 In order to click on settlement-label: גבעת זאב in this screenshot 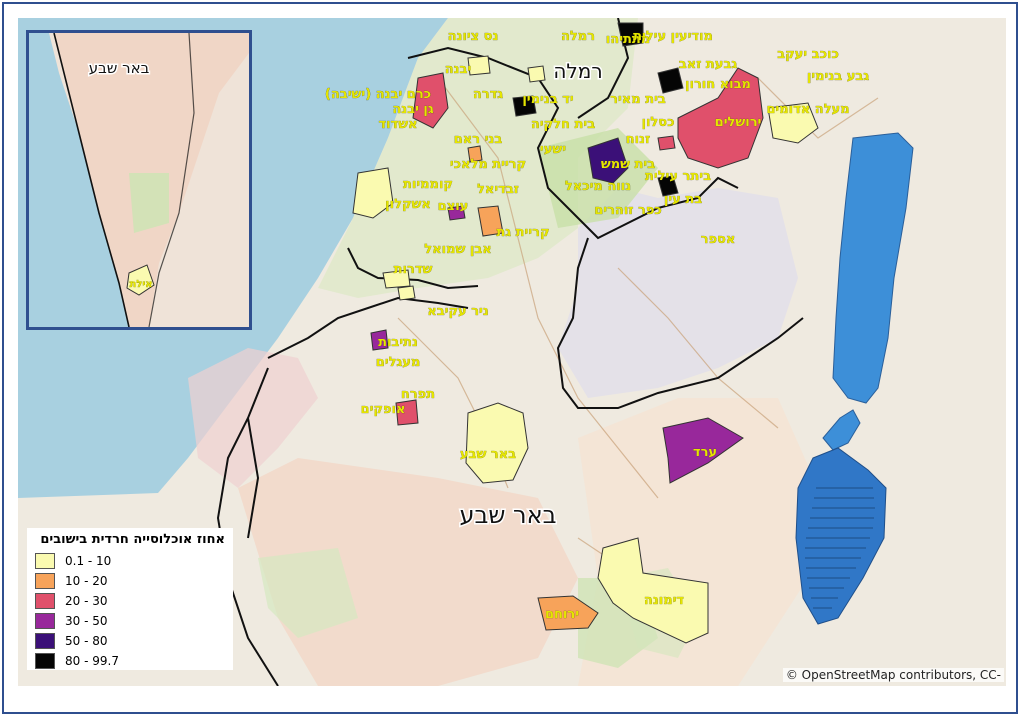, I will do `click(708, 64)`.